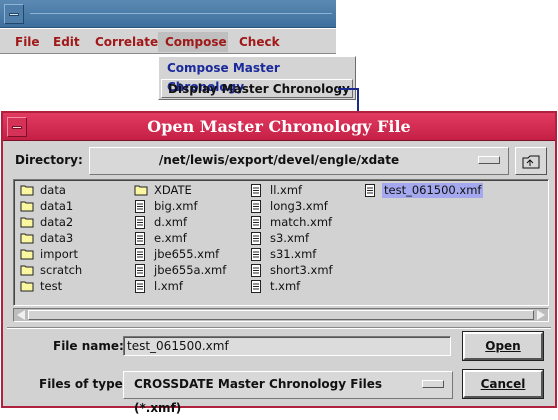 Image resolution: width=558 pixels, height=420 pixels. I want to click on scroll-right-icon, so click(541, 315).